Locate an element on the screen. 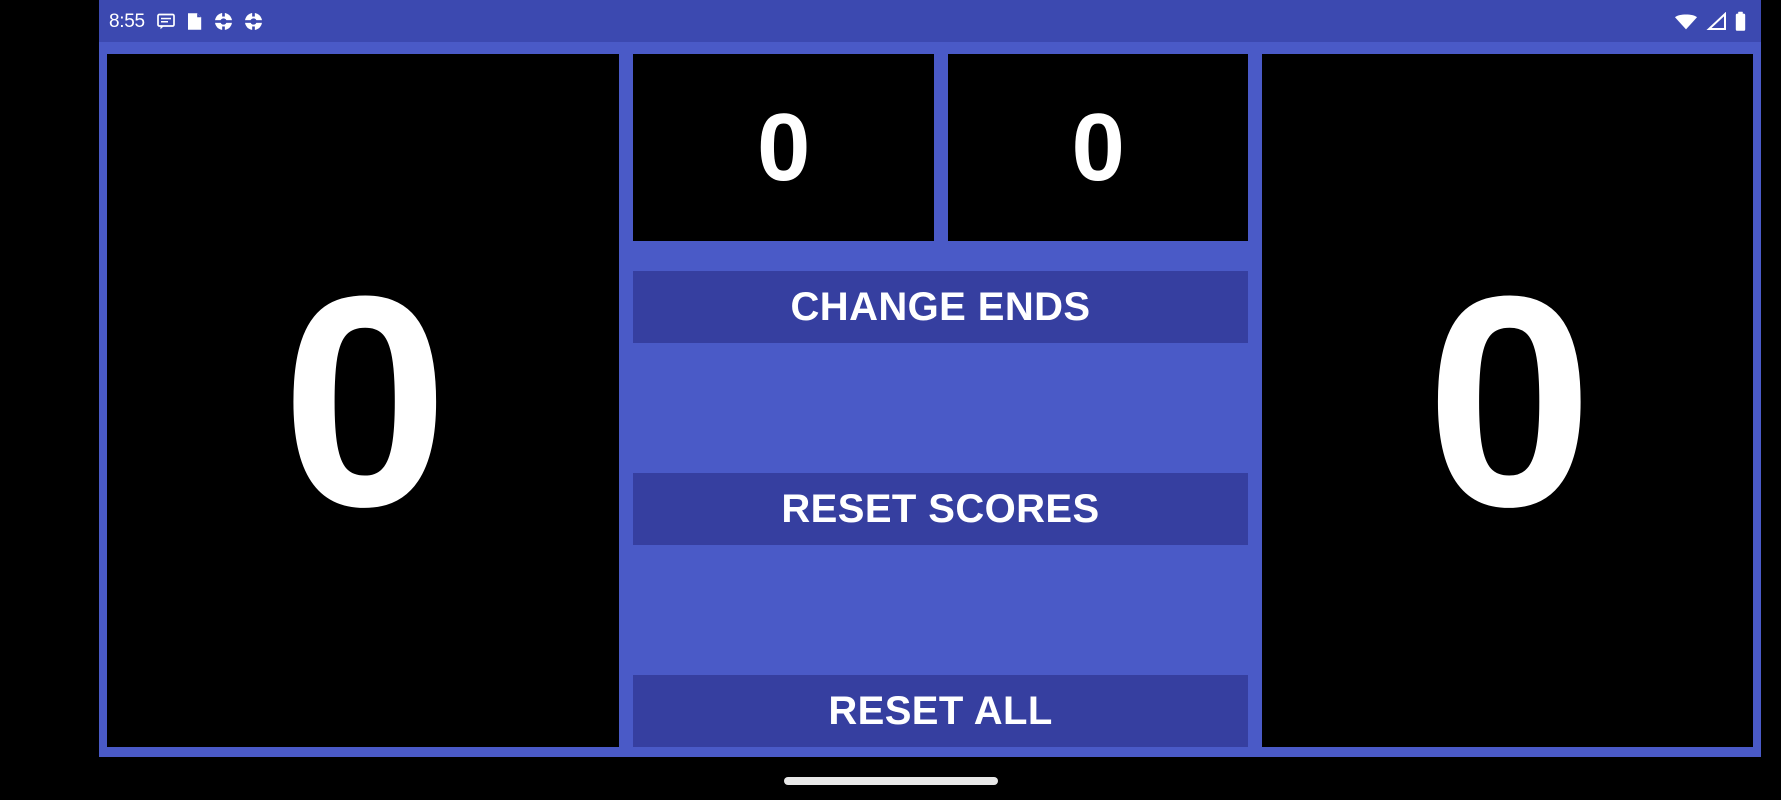 This screenshot has width=1781, height=800. reset-all-button: RESET ALL is located at coordinates (940, 711).